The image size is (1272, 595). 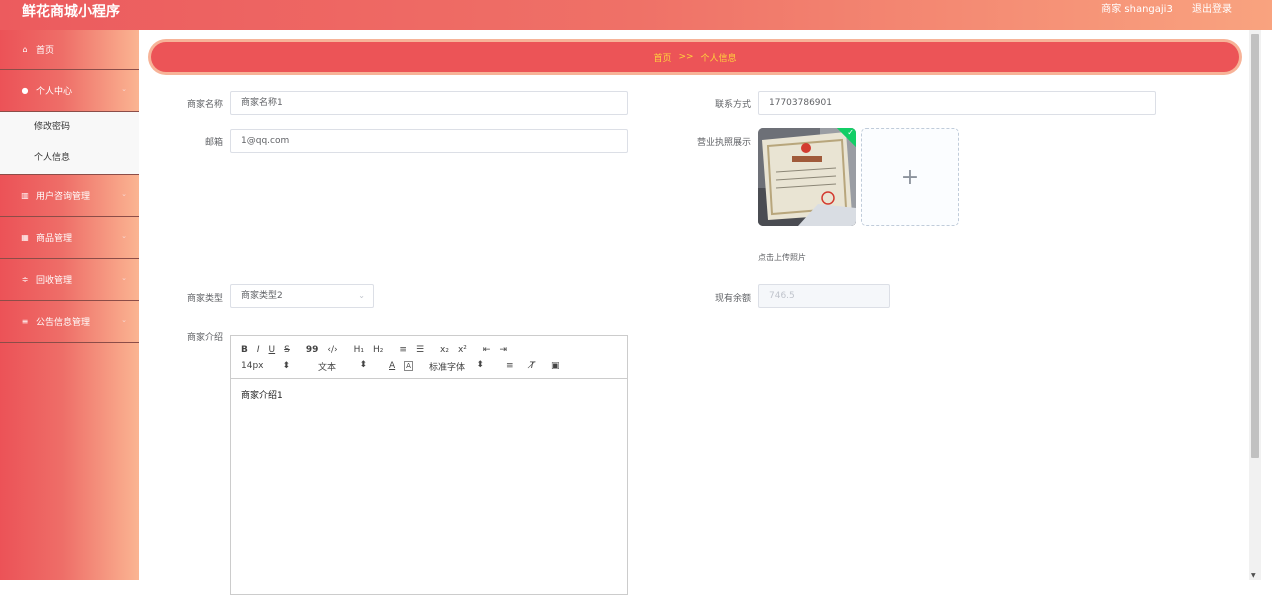 What do you see at coordinates (204, 105) in the screenshot?
I see `merchant-name-label: 商家名称` at bounding box center [204, 105].